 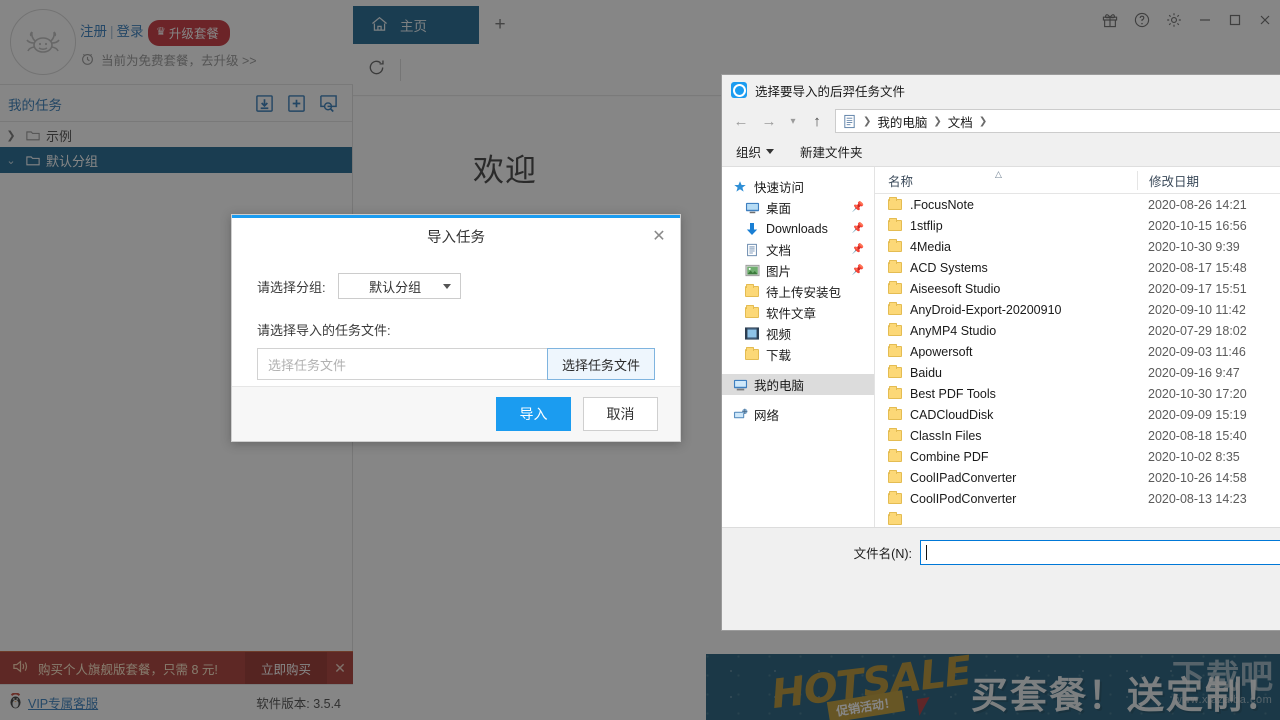 What do you see at coordinates (1197, 204) in the screenshot?
I see `file-date-cell: 2020-08-26 14:21` at bounding box center [1197, 204].